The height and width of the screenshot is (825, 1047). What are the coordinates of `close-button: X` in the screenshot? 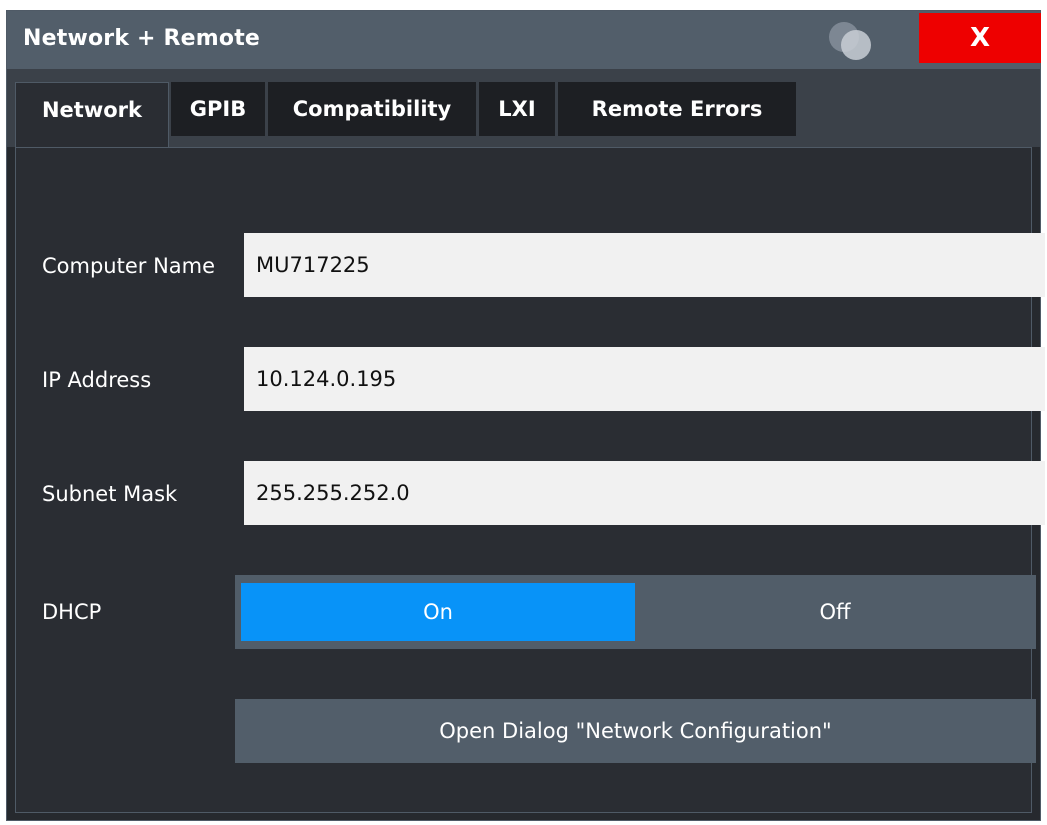 It's located at (980, 38).